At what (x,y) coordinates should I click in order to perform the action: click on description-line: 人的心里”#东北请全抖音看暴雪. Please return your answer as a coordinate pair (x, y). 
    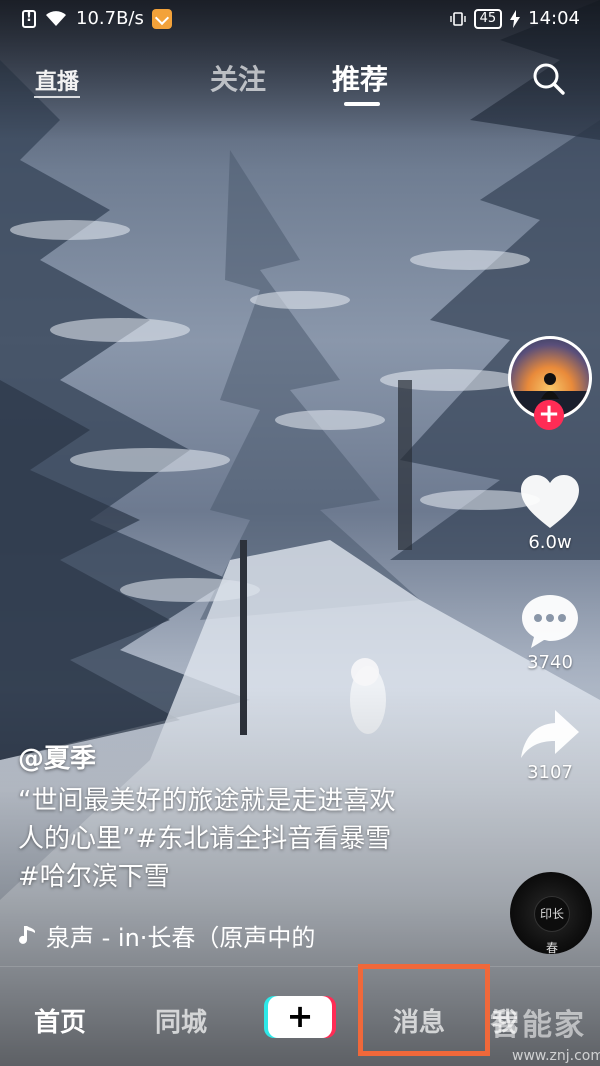
    Looking at the image, I should click on (233, 839).